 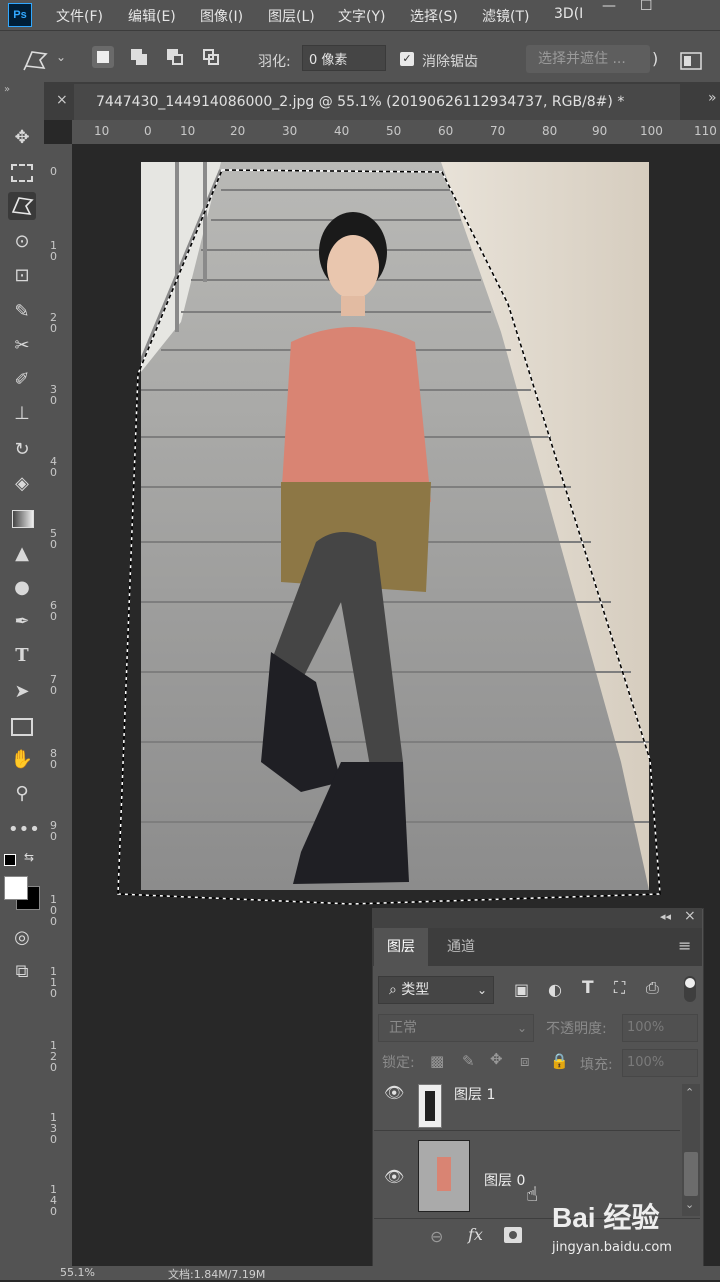 What do you see at coordinates (396, 132) in the screenshot?
I see `ruler-top: 10 0 10 20 30 40 50 60 70 80 90 100 110` at bounding box center [396, 132].